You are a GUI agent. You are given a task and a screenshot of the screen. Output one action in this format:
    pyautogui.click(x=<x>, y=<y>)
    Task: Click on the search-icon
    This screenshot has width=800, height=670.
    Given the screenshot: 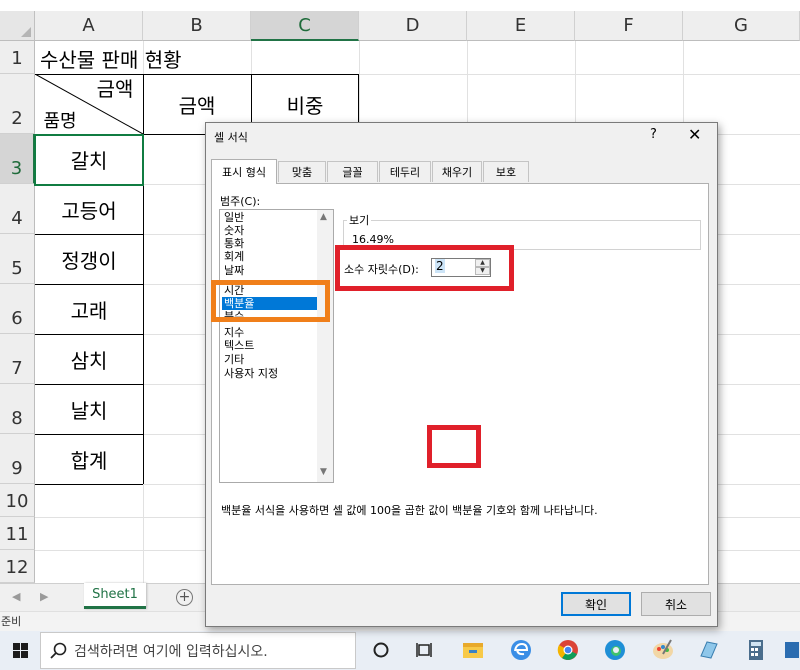 What is the action you would take?
    pyautogui.click(x=58, y=650)
    